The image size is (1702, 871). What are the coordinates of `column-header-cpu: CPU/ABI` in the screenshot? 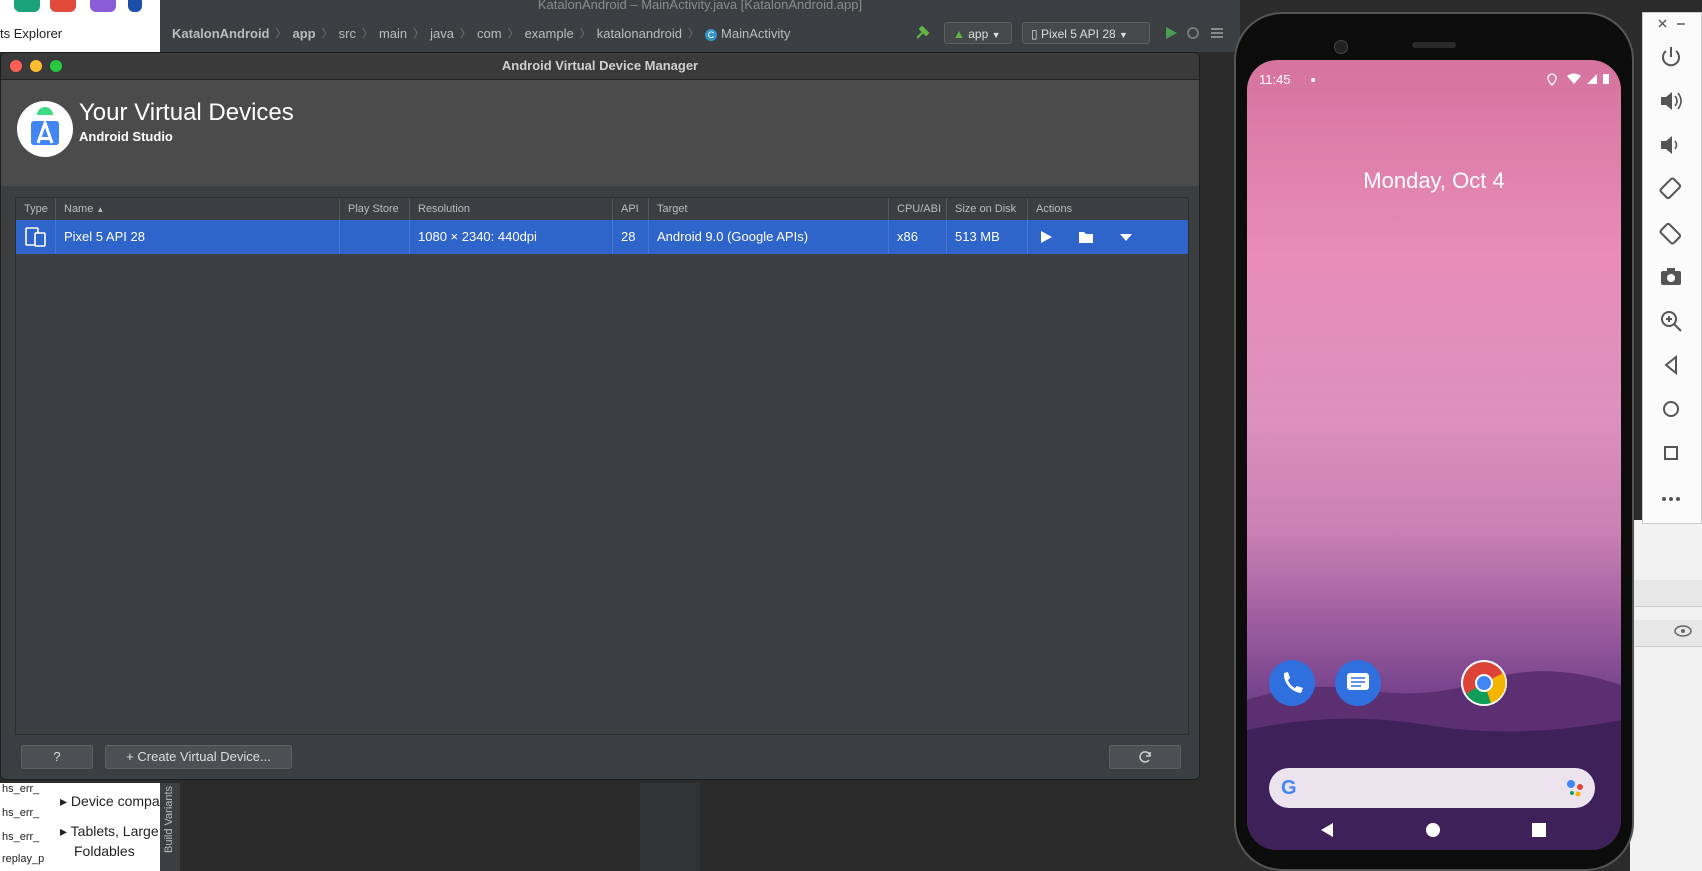 It's located at (918, 209).